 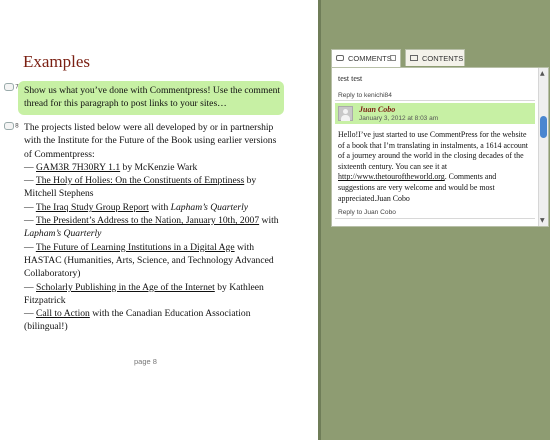 What do you see at coordinates (319, 220) in the screenshot?
I see `sidebar-divider` at bounding box center [319, 220].